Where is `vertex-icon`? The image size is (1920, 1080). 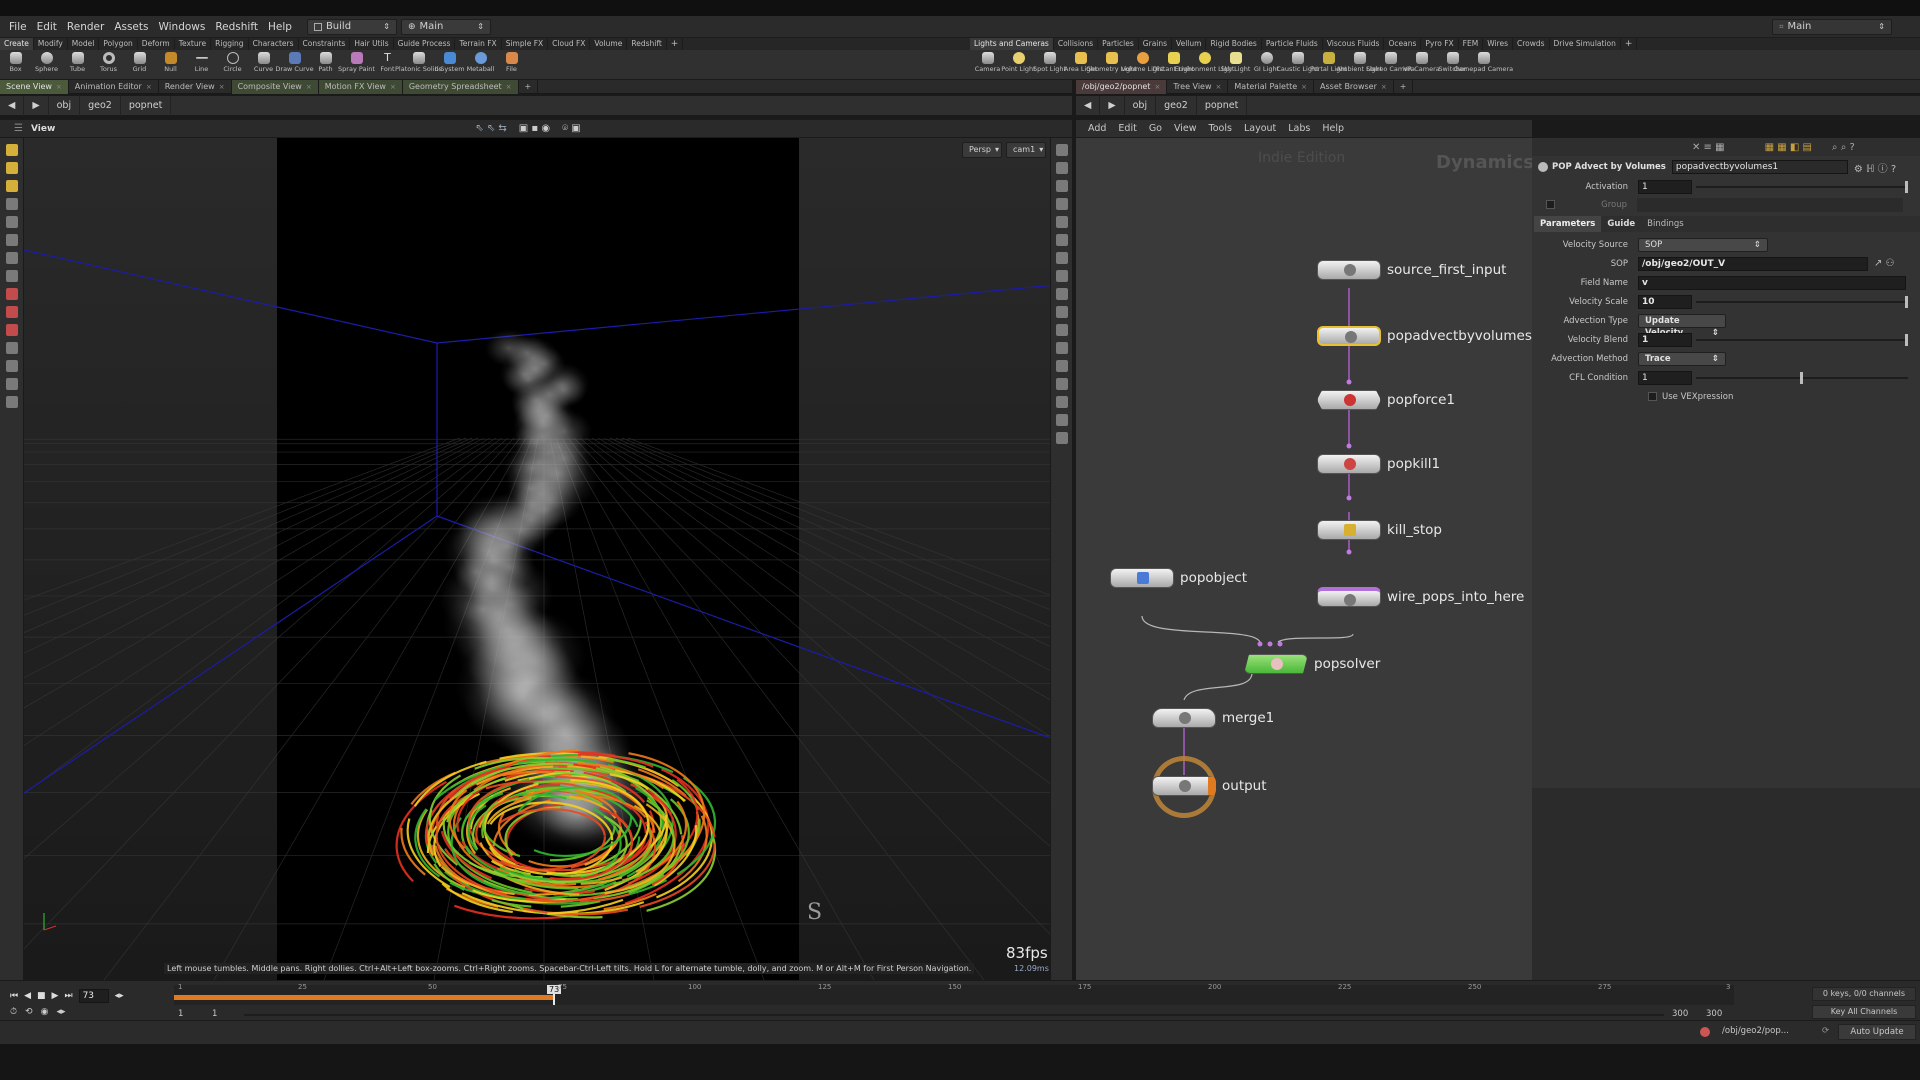 vertex-icon is located at coordinates (1061, 330).